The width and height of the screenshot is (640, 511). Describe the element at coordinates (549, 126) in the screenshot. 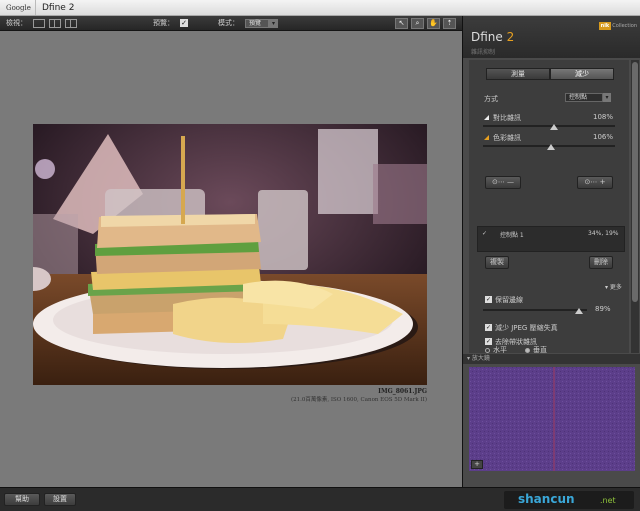

I see `contrast-noise-slider` at that location.